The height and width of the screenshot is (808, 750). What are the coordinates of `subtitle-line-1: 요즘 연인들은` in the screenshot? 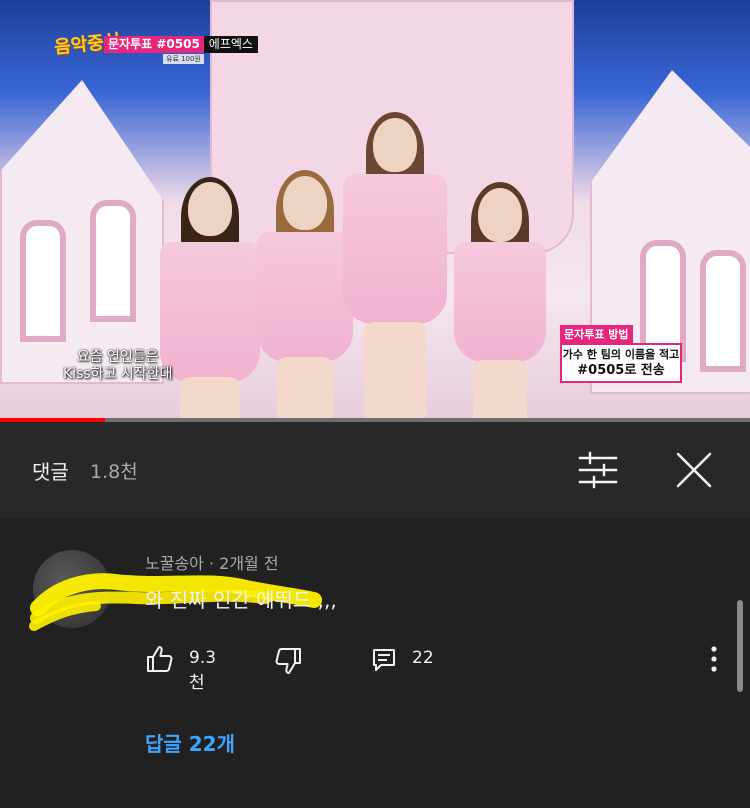 It's located at (117, 357).